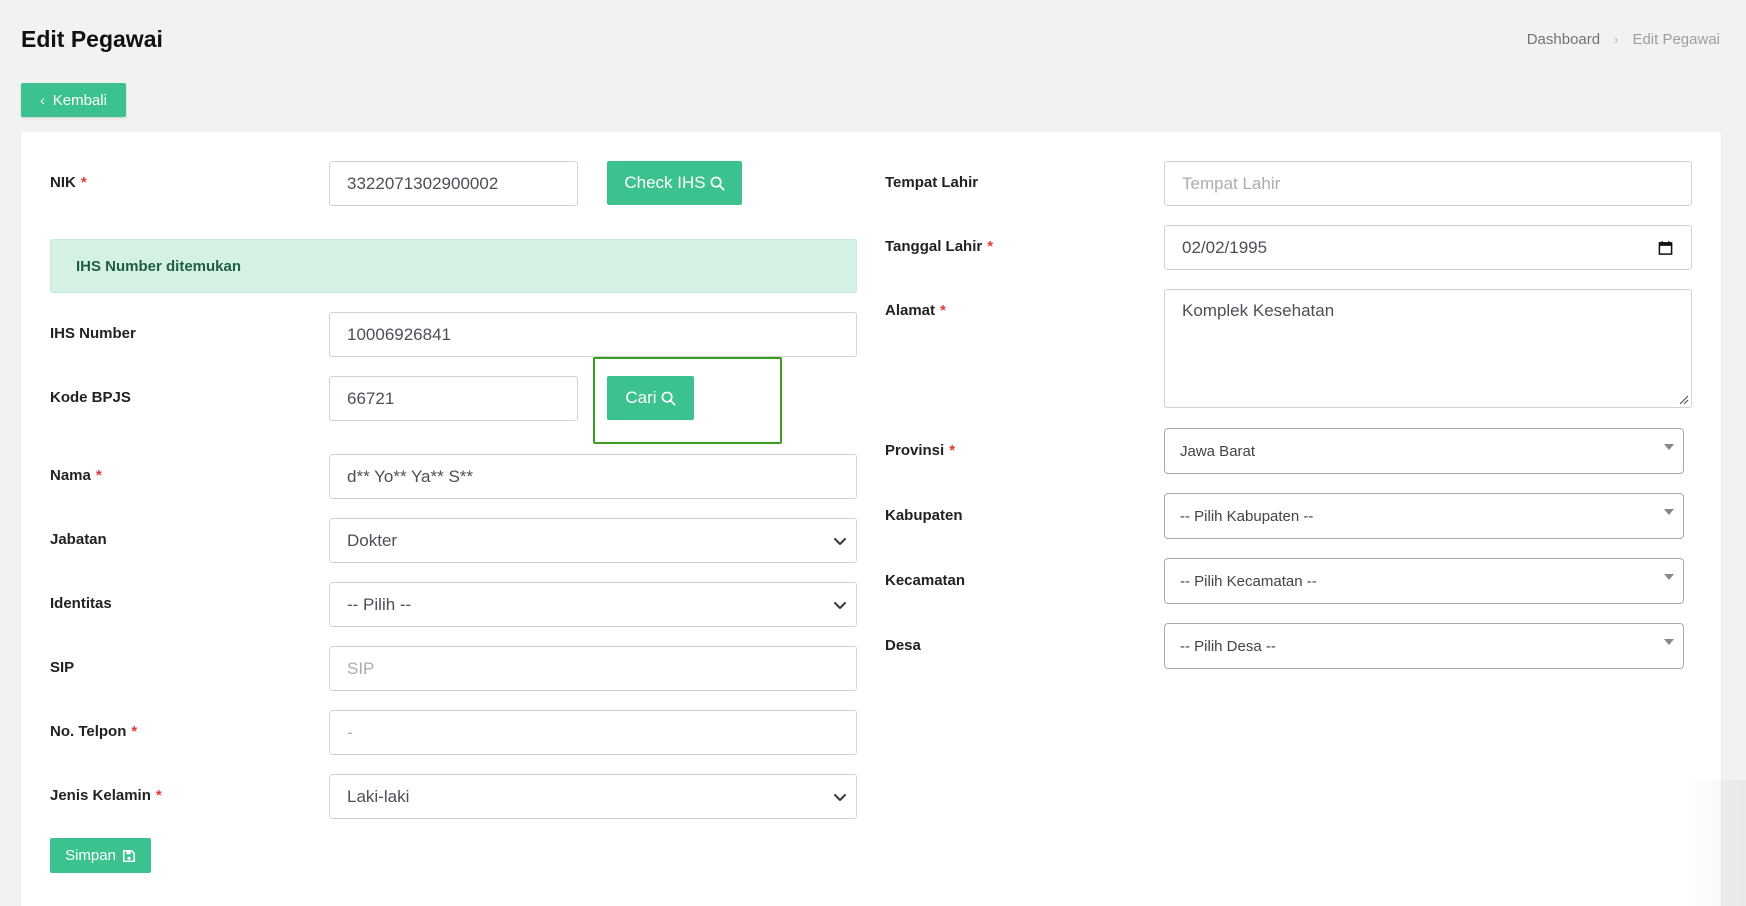 This screenshot has width=1746, height=906. Describe the element at coordinates (593, 476) in the screenshot. I see `nama-input: d** Yo** Ya** S**` at that location.